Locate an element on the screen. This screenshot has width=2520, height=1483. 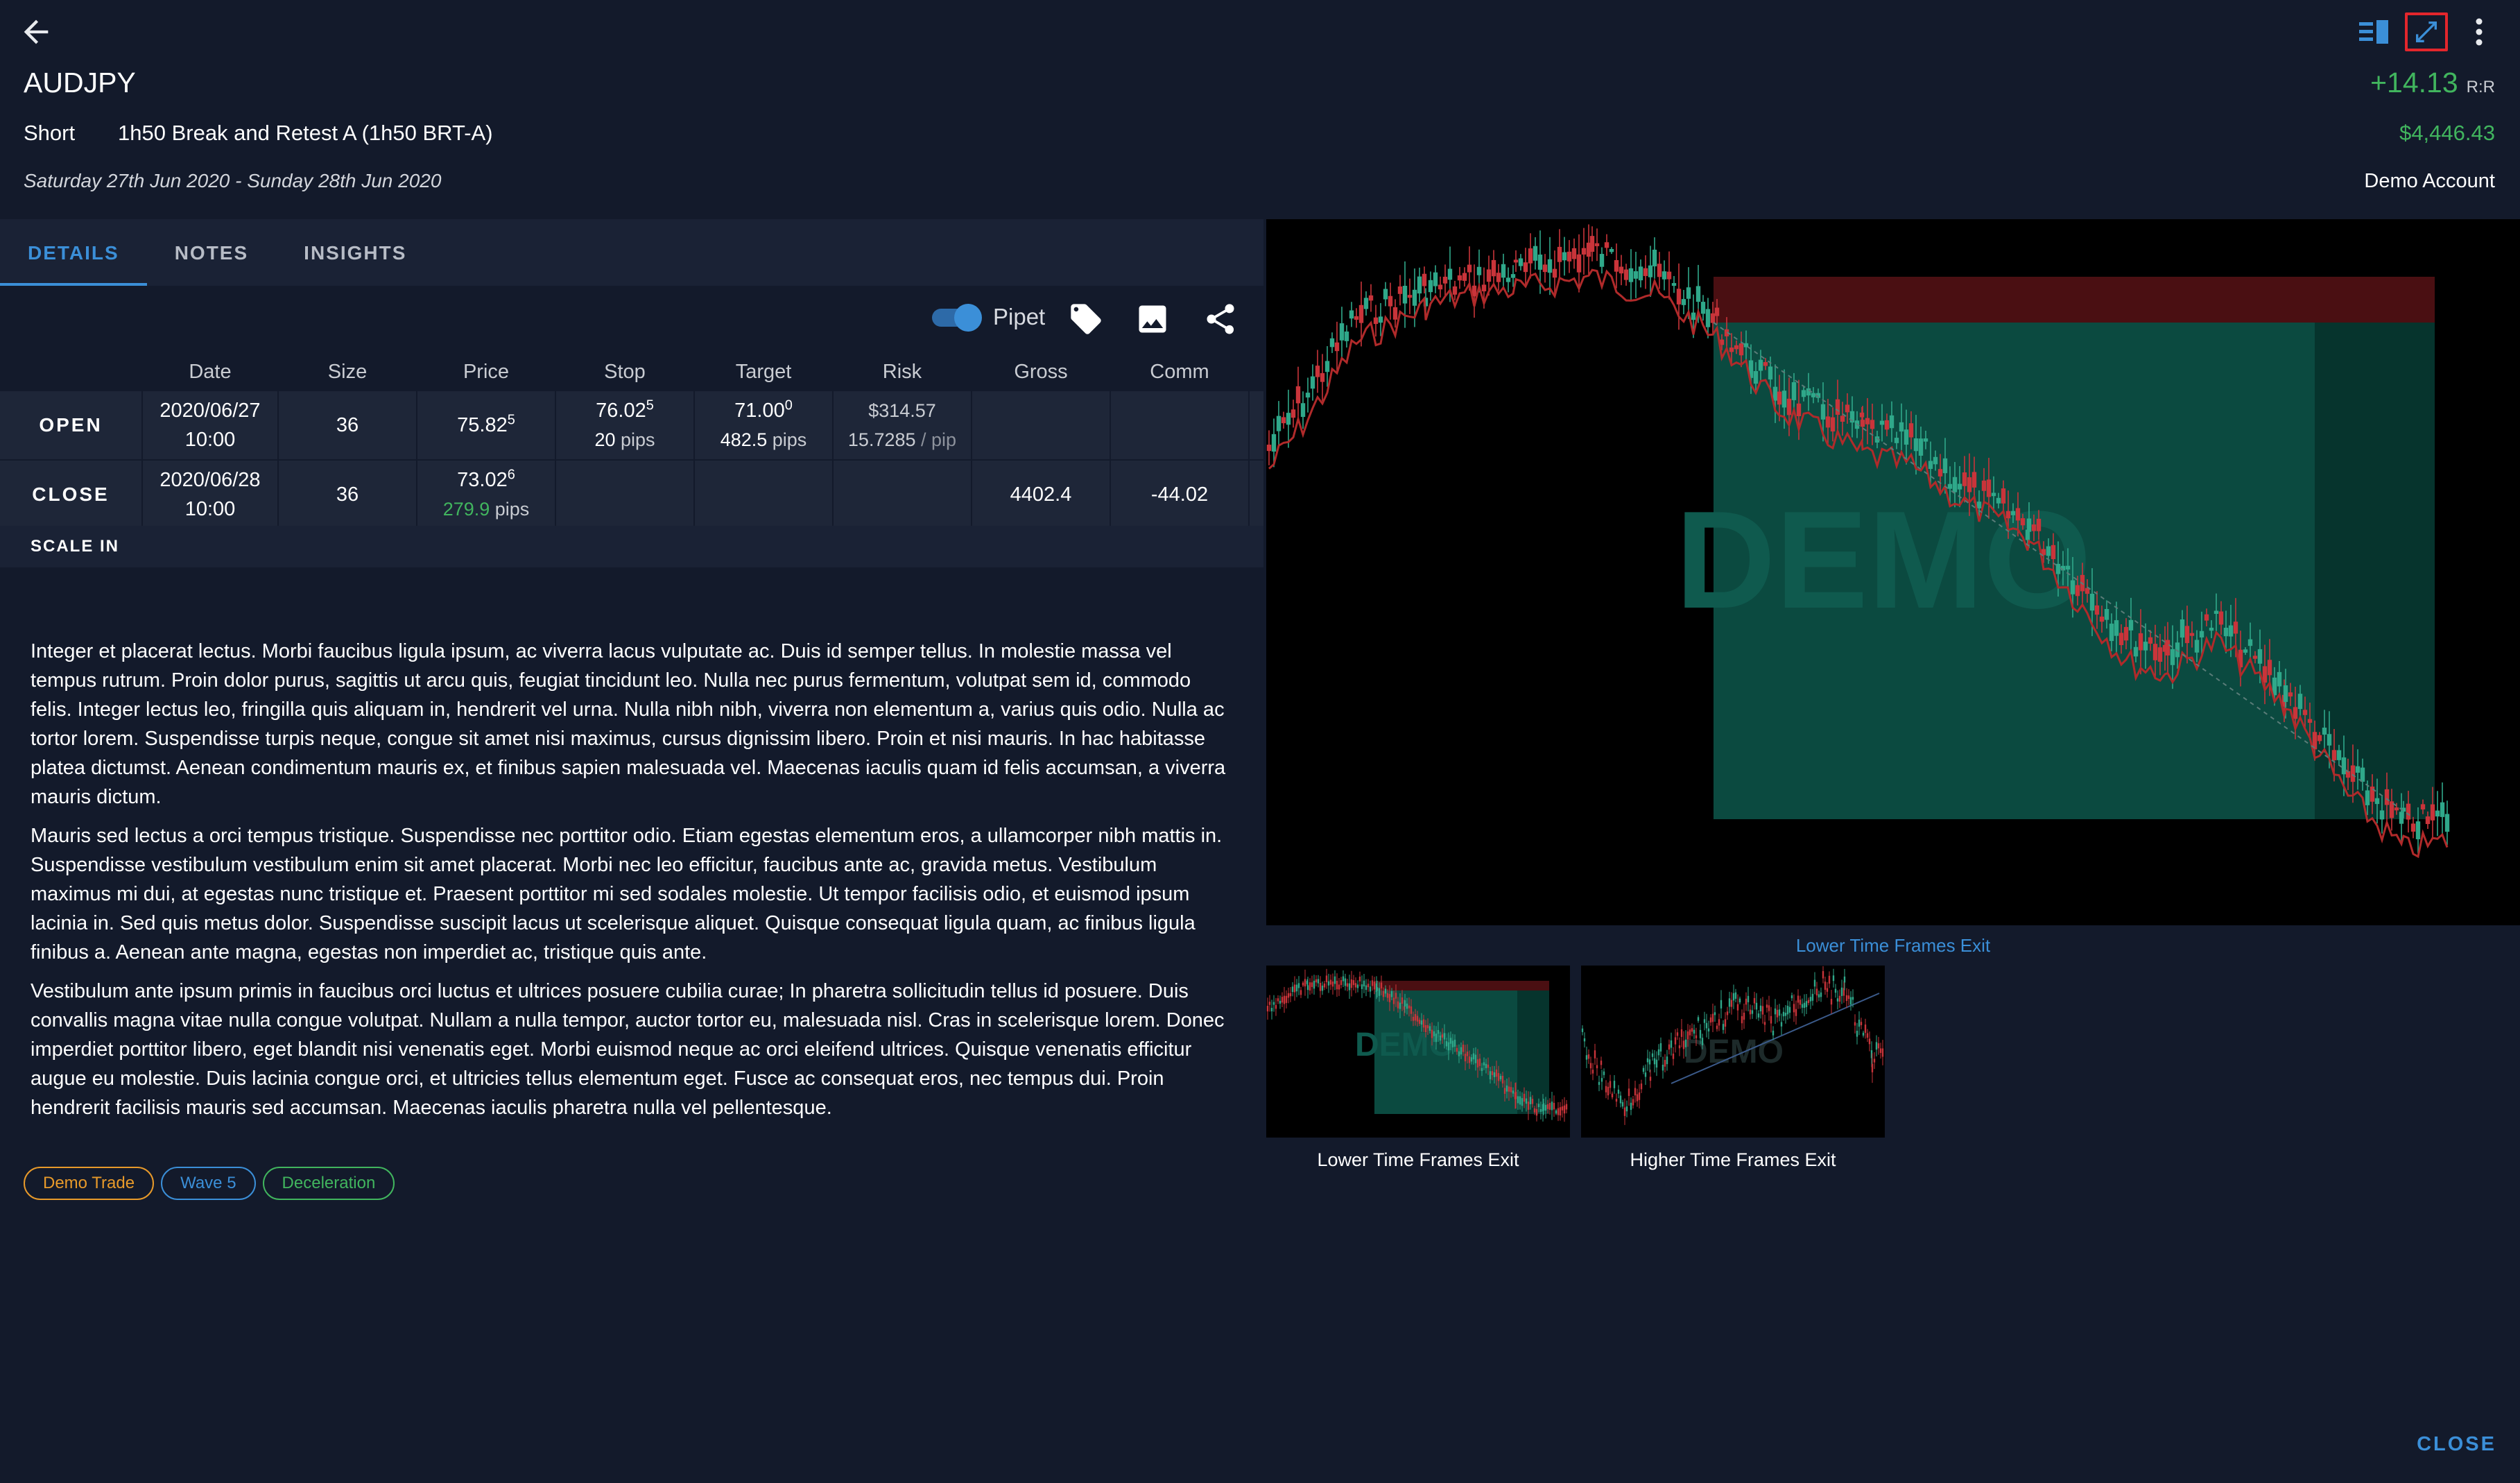
open-stop-pips: 20 is located at coordinates (605, 439).